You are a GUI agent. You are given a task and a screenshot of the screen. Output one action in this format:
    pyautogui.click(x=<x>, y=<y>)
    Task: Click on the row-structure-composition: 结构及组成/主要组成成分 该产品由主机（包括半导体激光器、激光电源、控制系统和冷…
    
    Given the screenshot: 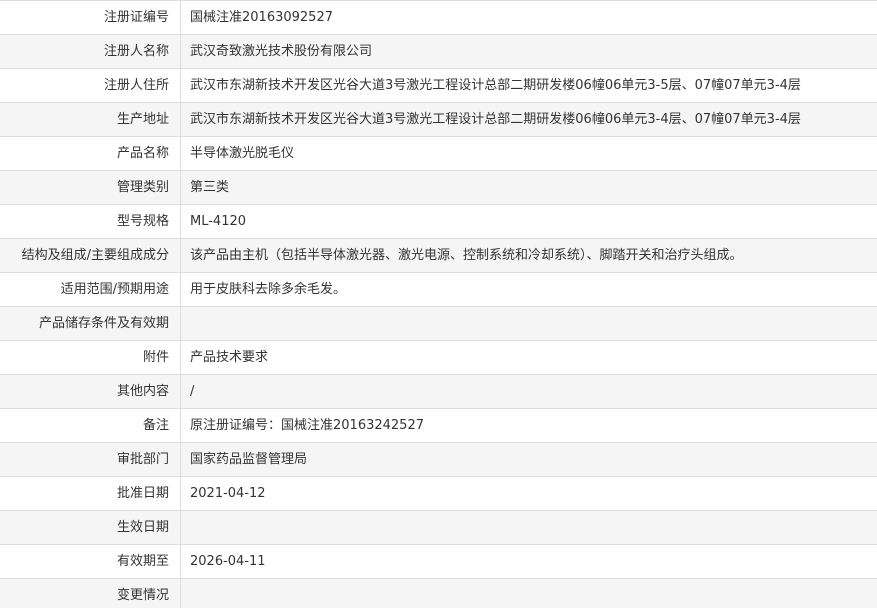 What is the action you would take?
    pyautogui.click(x=438, y=256)
    